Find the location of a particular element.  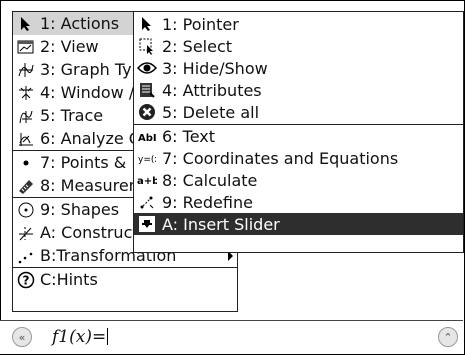

svg-text: y=(x) is located at coordinates (147, 160).